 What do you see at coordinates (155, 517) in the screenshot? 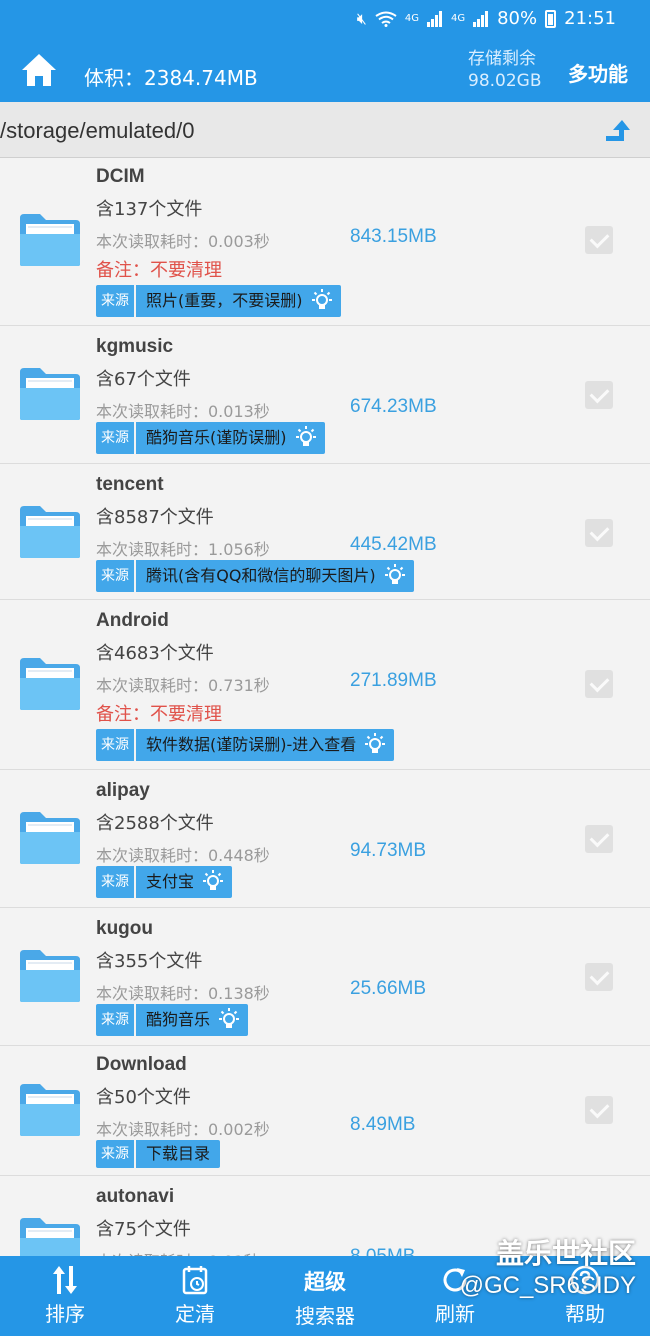
I see `file-count: 含8587个文件` at bounding box center [155, 517].